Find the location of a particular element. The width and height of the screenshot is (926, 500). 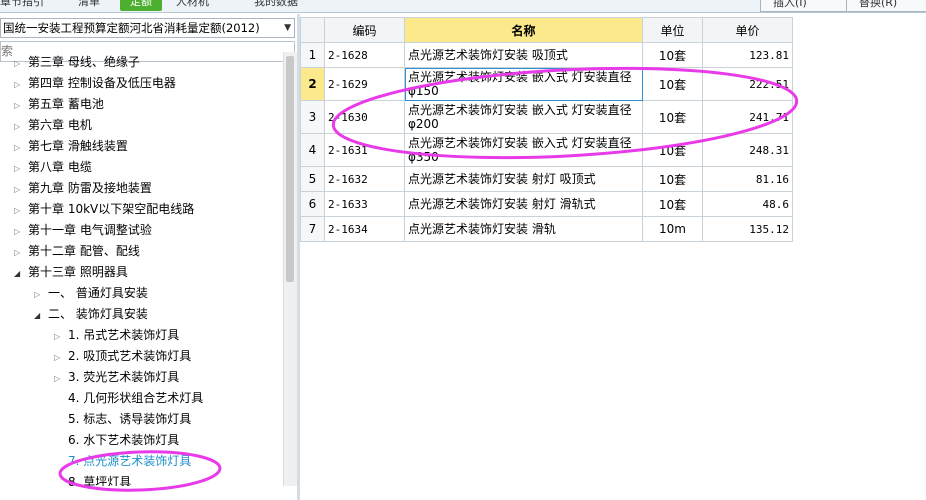

tree-node: ◢ 第十三章 照明器具 is located at coordinates (71, 272).